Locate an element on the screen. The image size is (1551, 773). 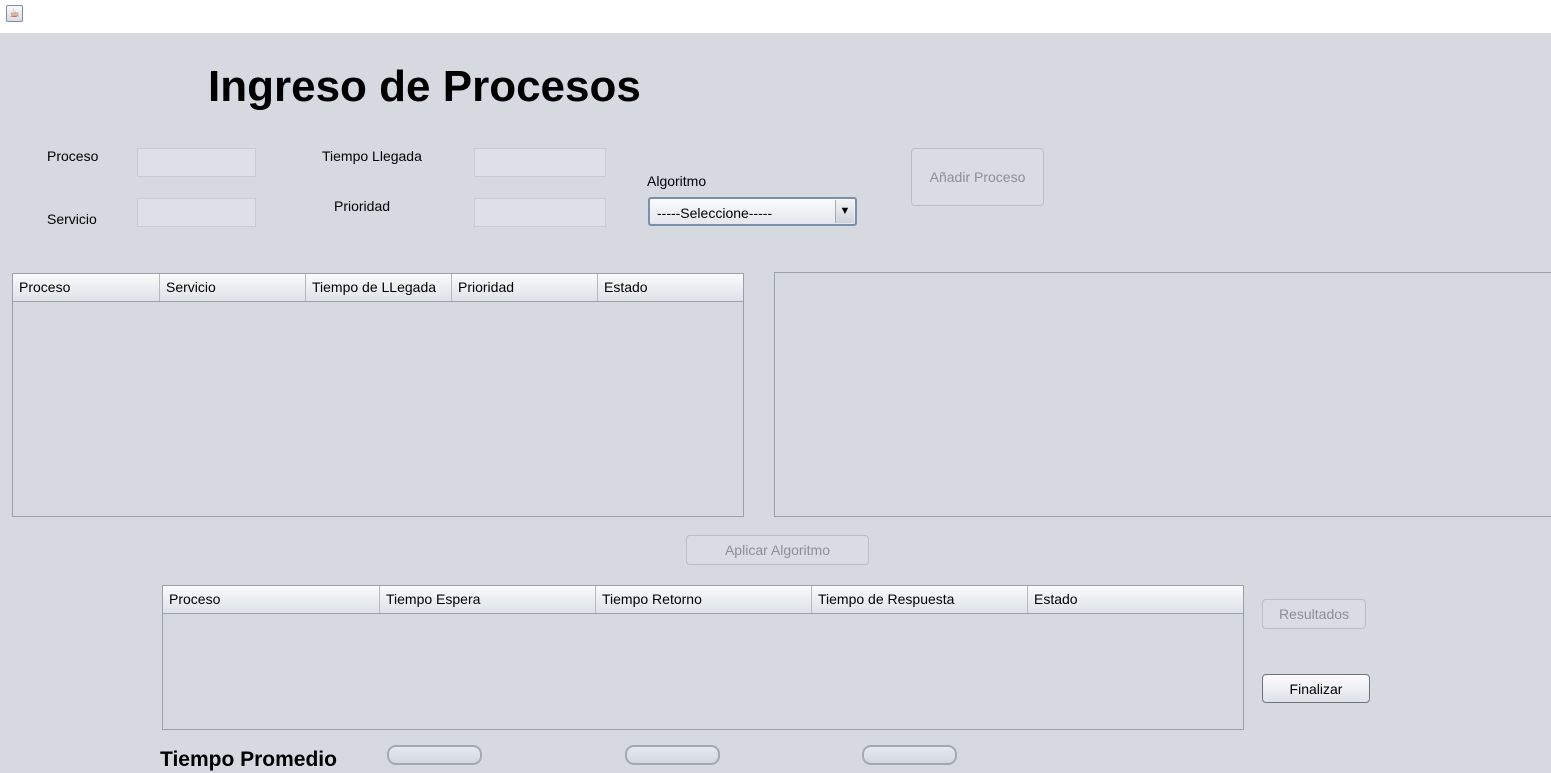
column-header-tiempo-llegada: Tiempo de LLegada is located at coordinates (379, 287).